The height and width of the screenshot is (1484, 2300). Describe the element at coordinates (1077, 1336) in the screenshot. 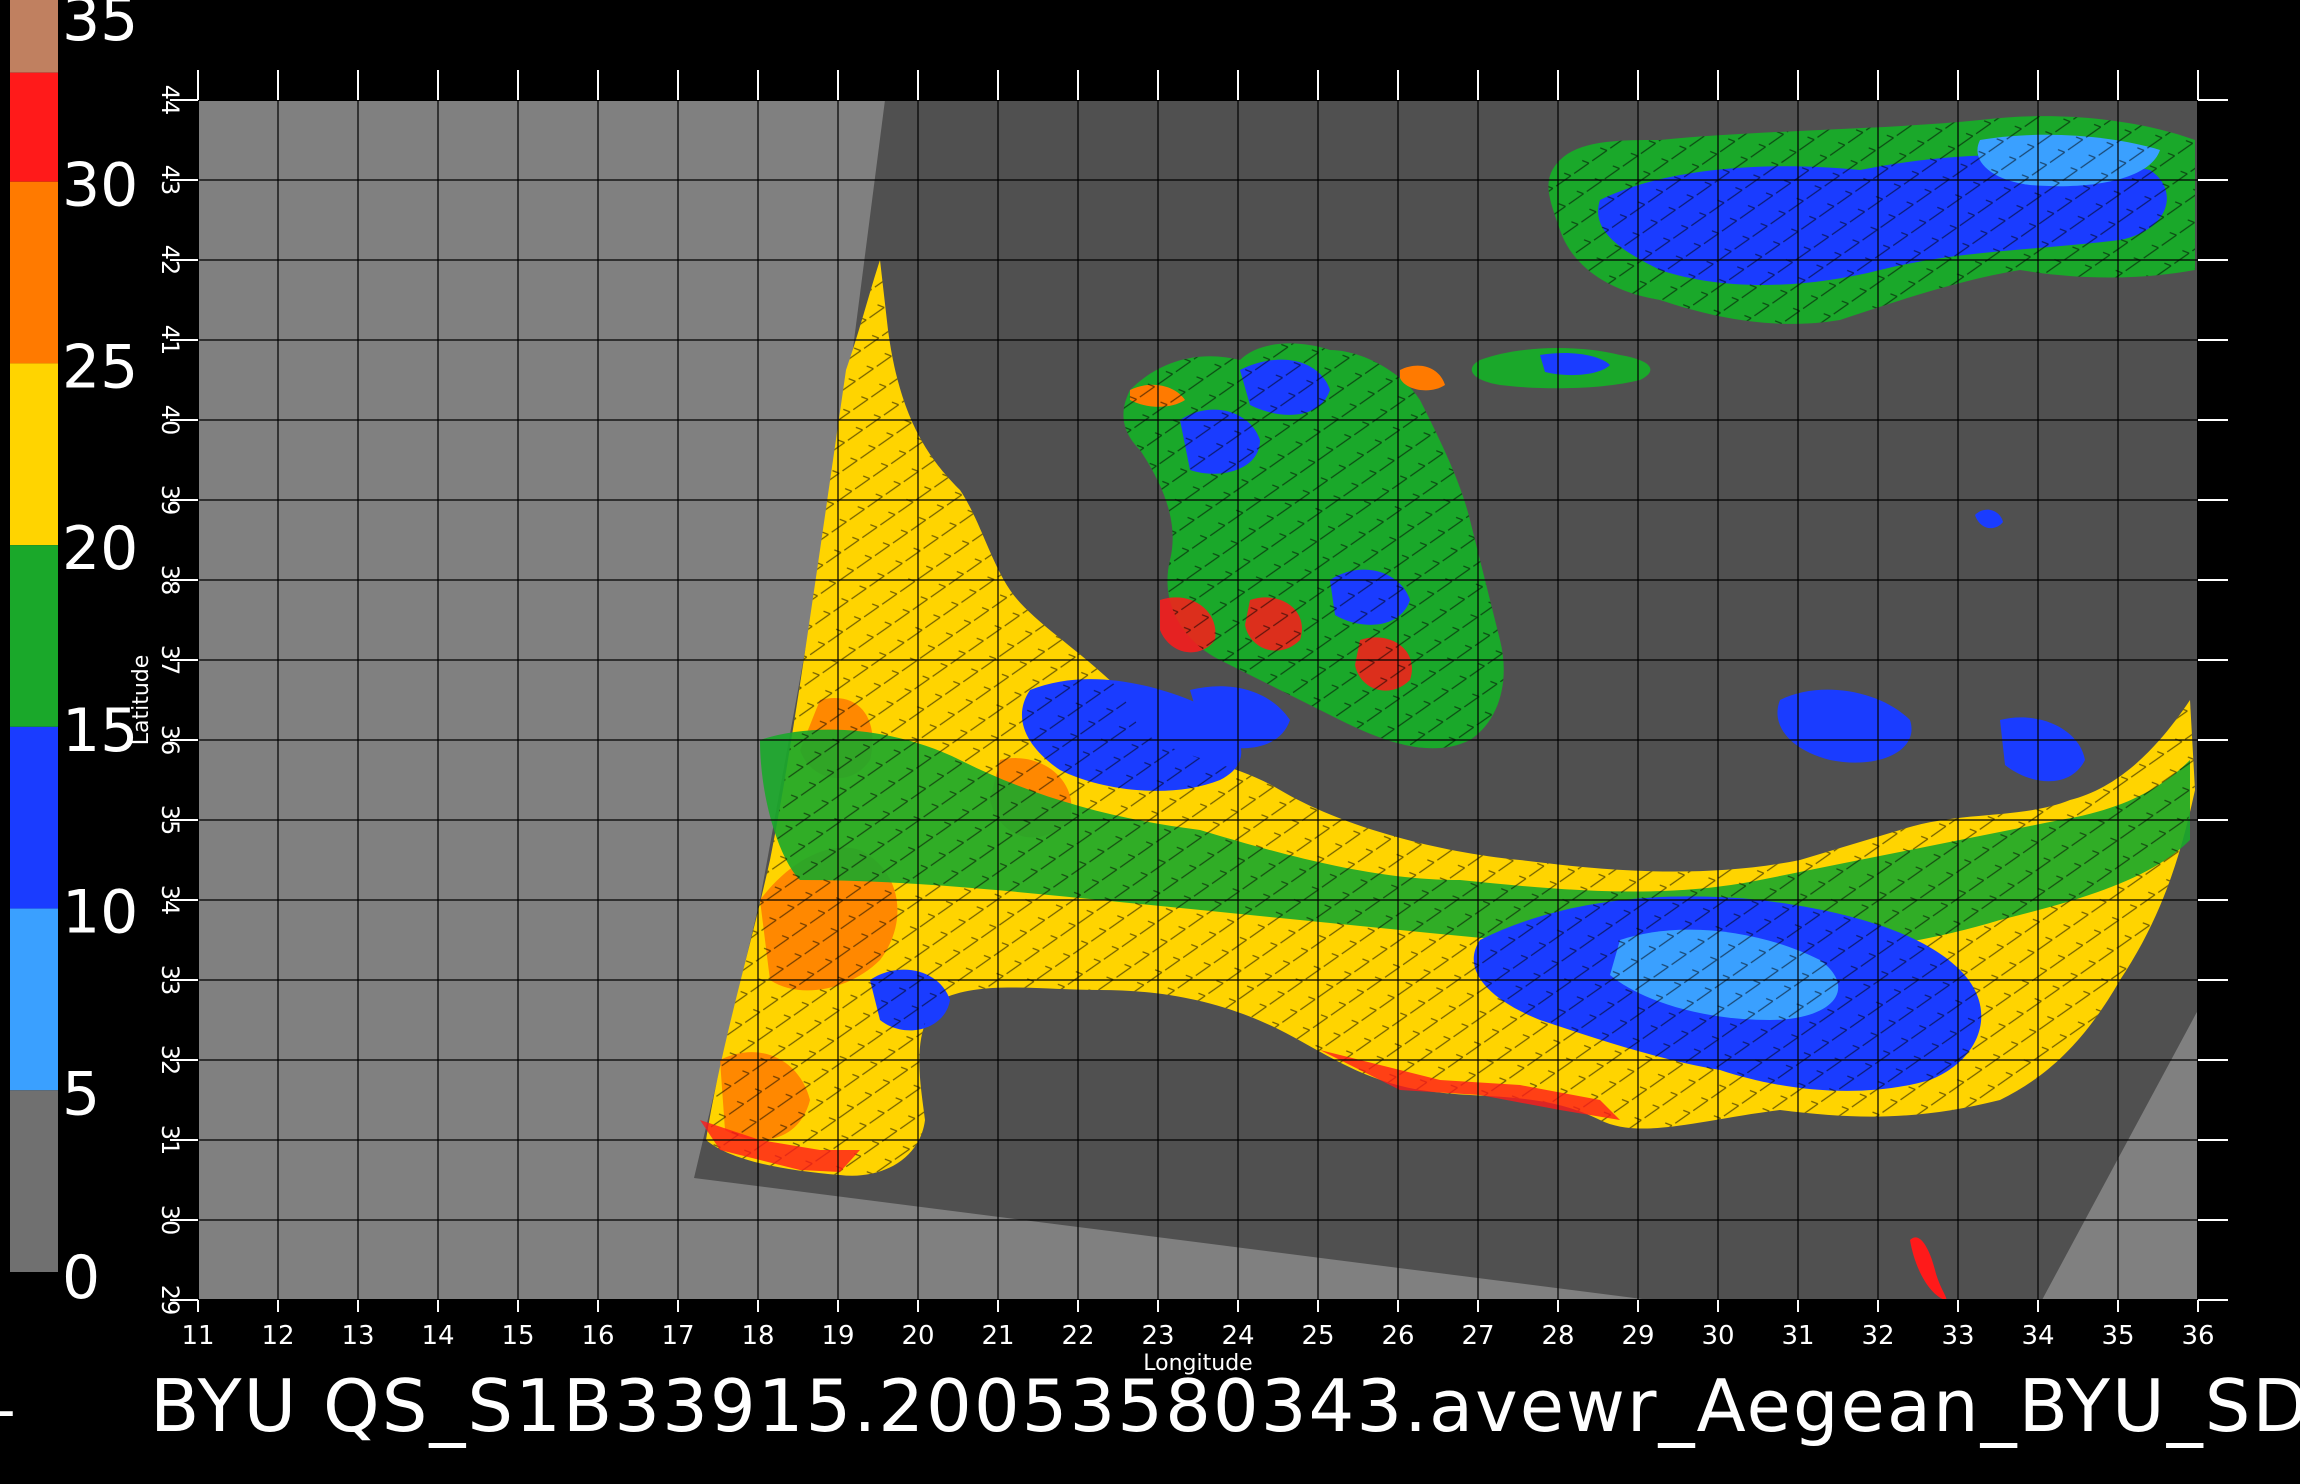

I see `x-tick-label-22: 22` at that location.